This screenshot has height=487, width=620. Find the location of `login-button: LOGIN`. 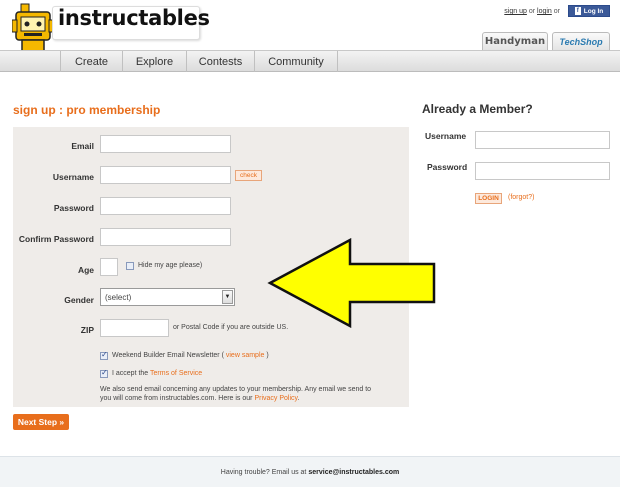

login-button: LOGIN is located at coordinates (488, 198).